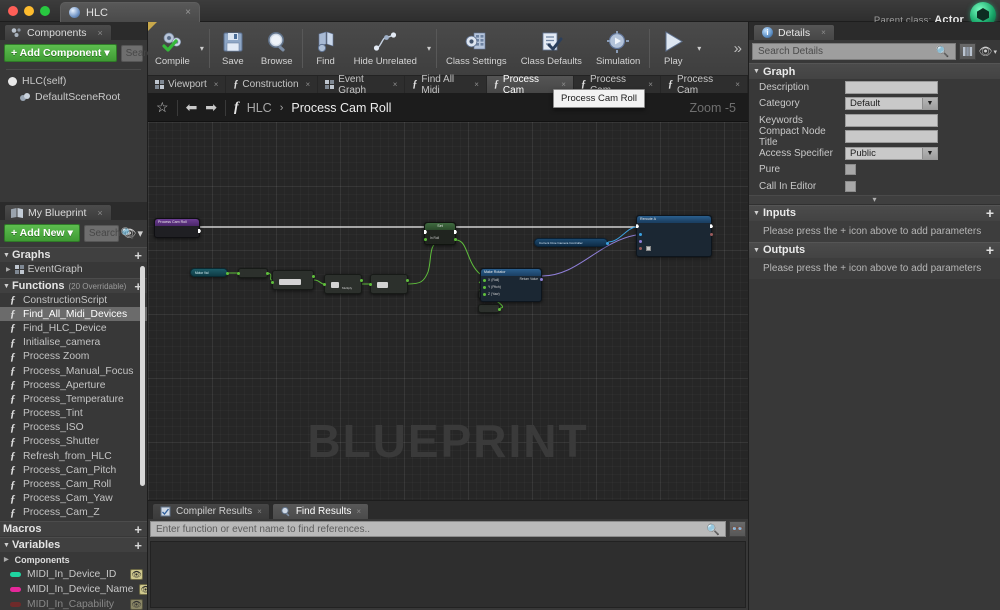  What do you see at coordinates (73, 470) in the screenshot?
I see `function-item-process-cam-pitch: ƒ Process_Cam_Pitch` at bounding box center [73, 470].